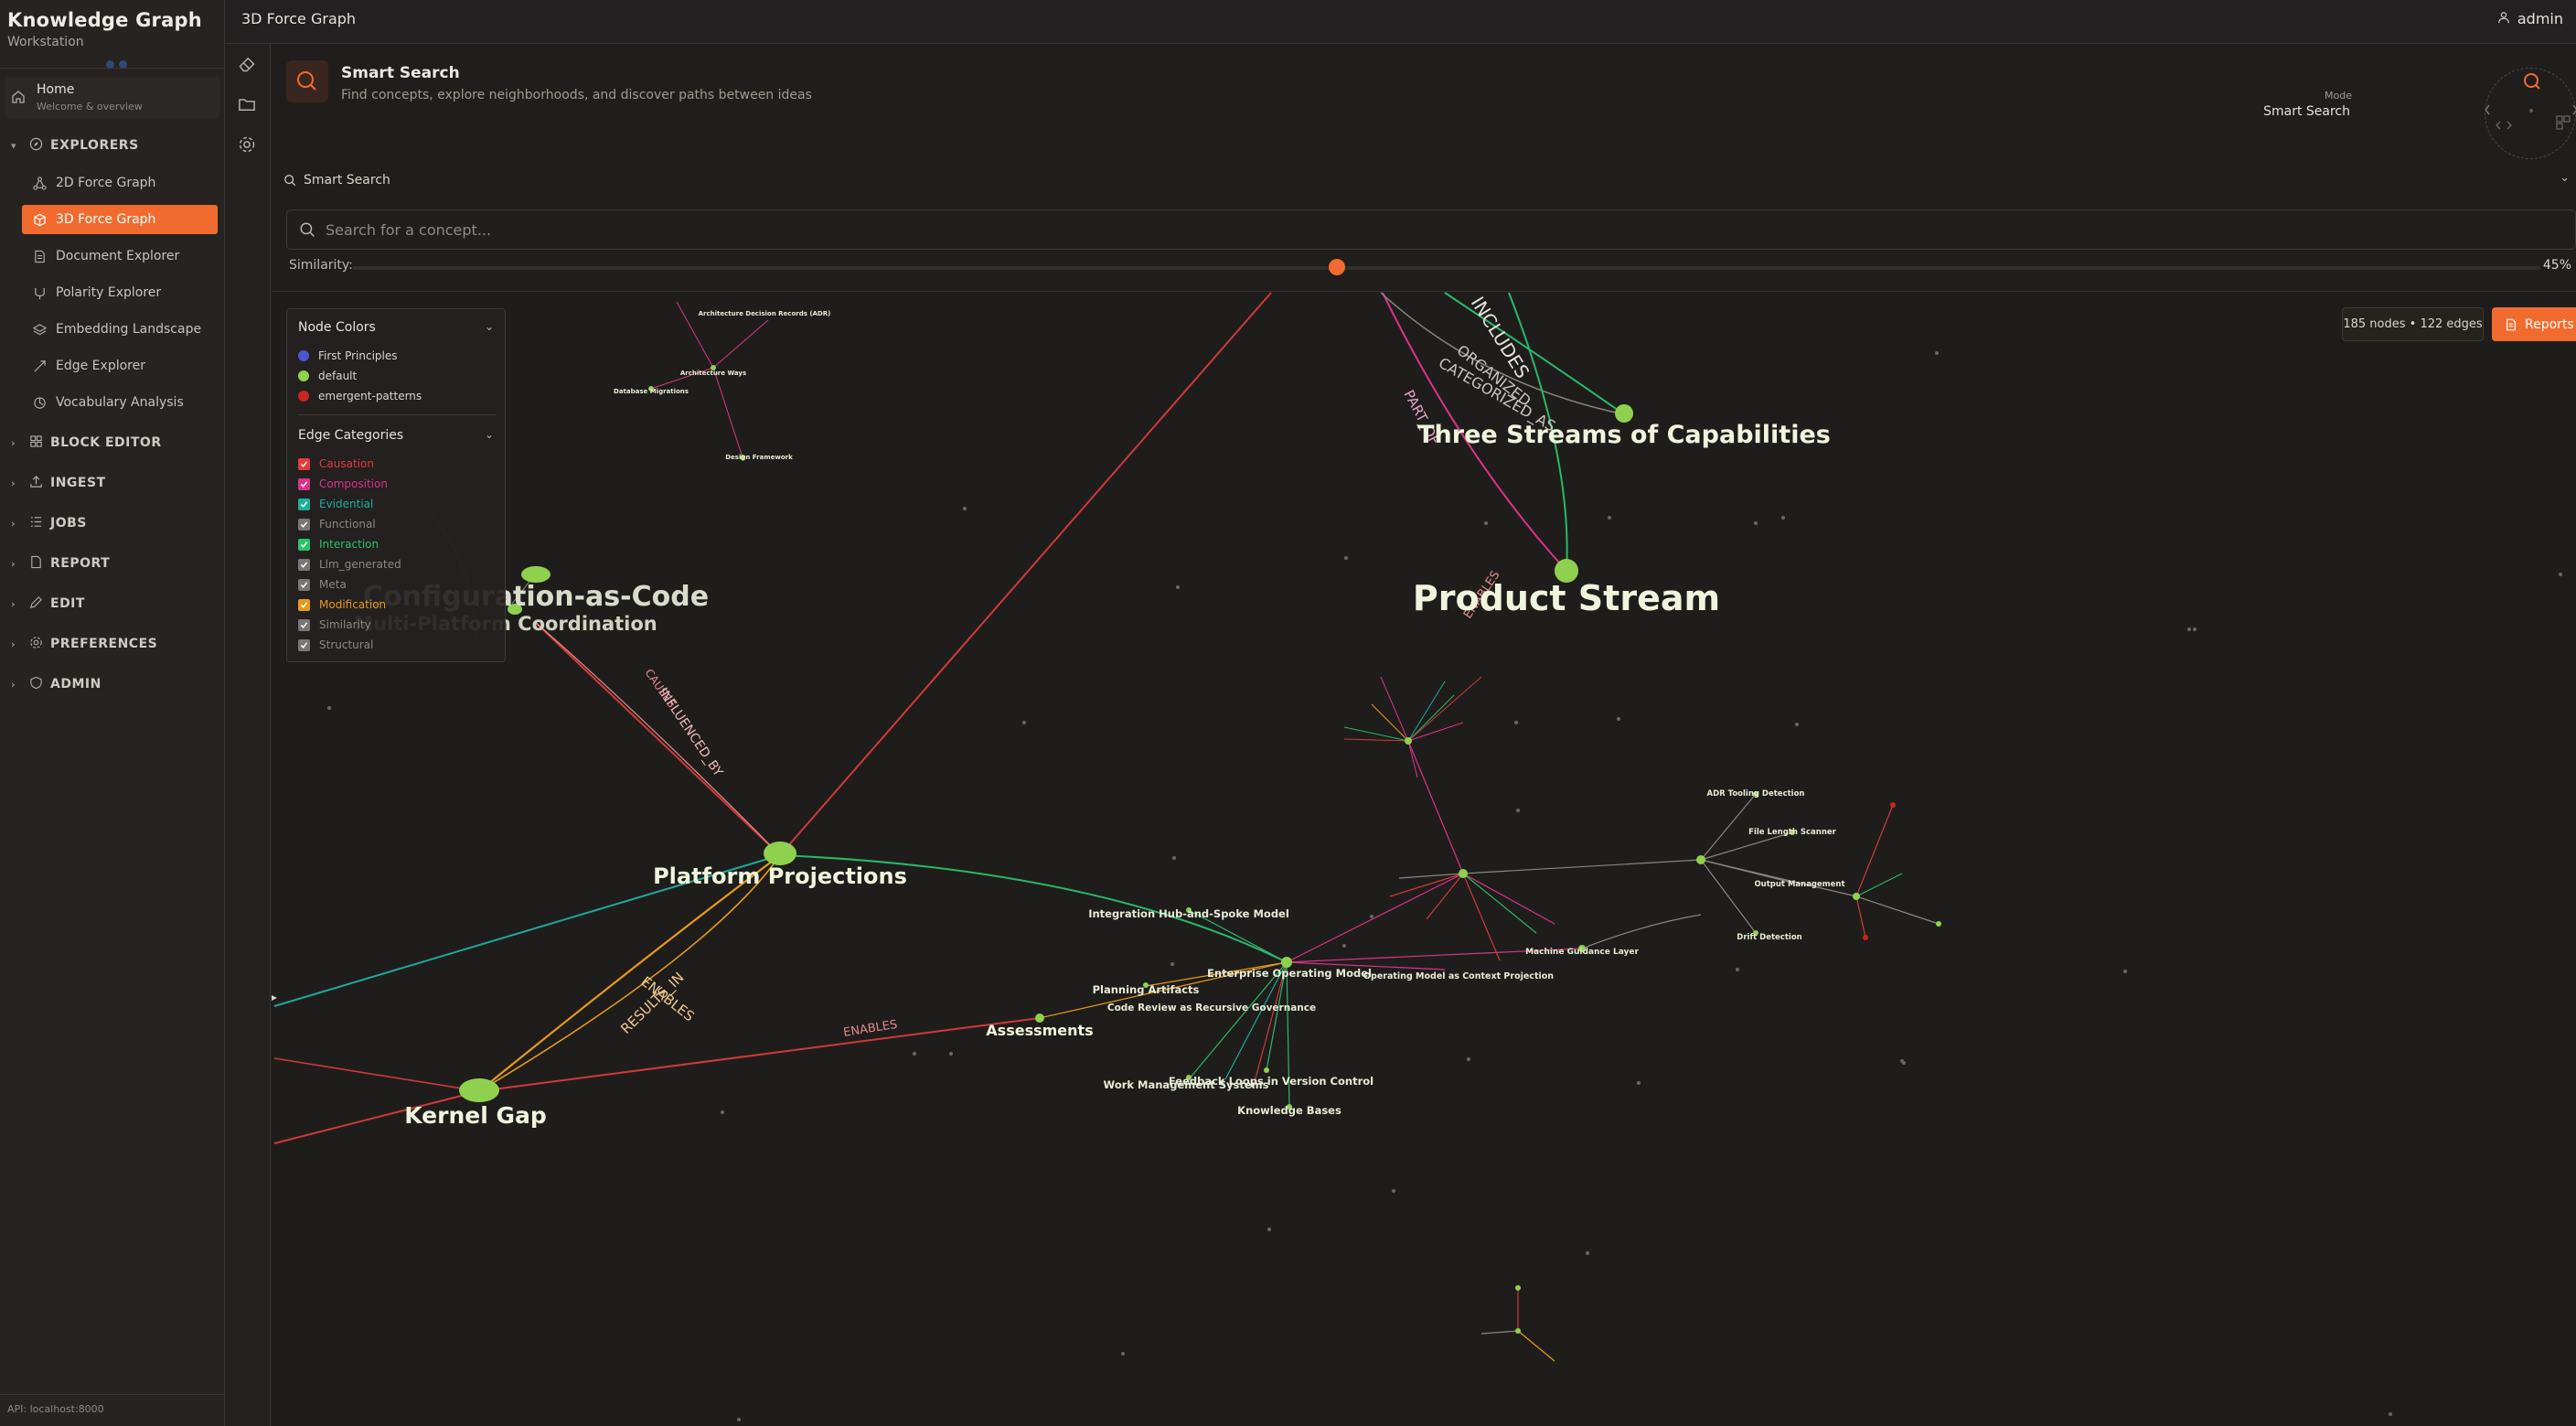 The image size is (2576, 1426). I want to click on sidebar-item-home: Home Welcome & overview, so click(112, 98).